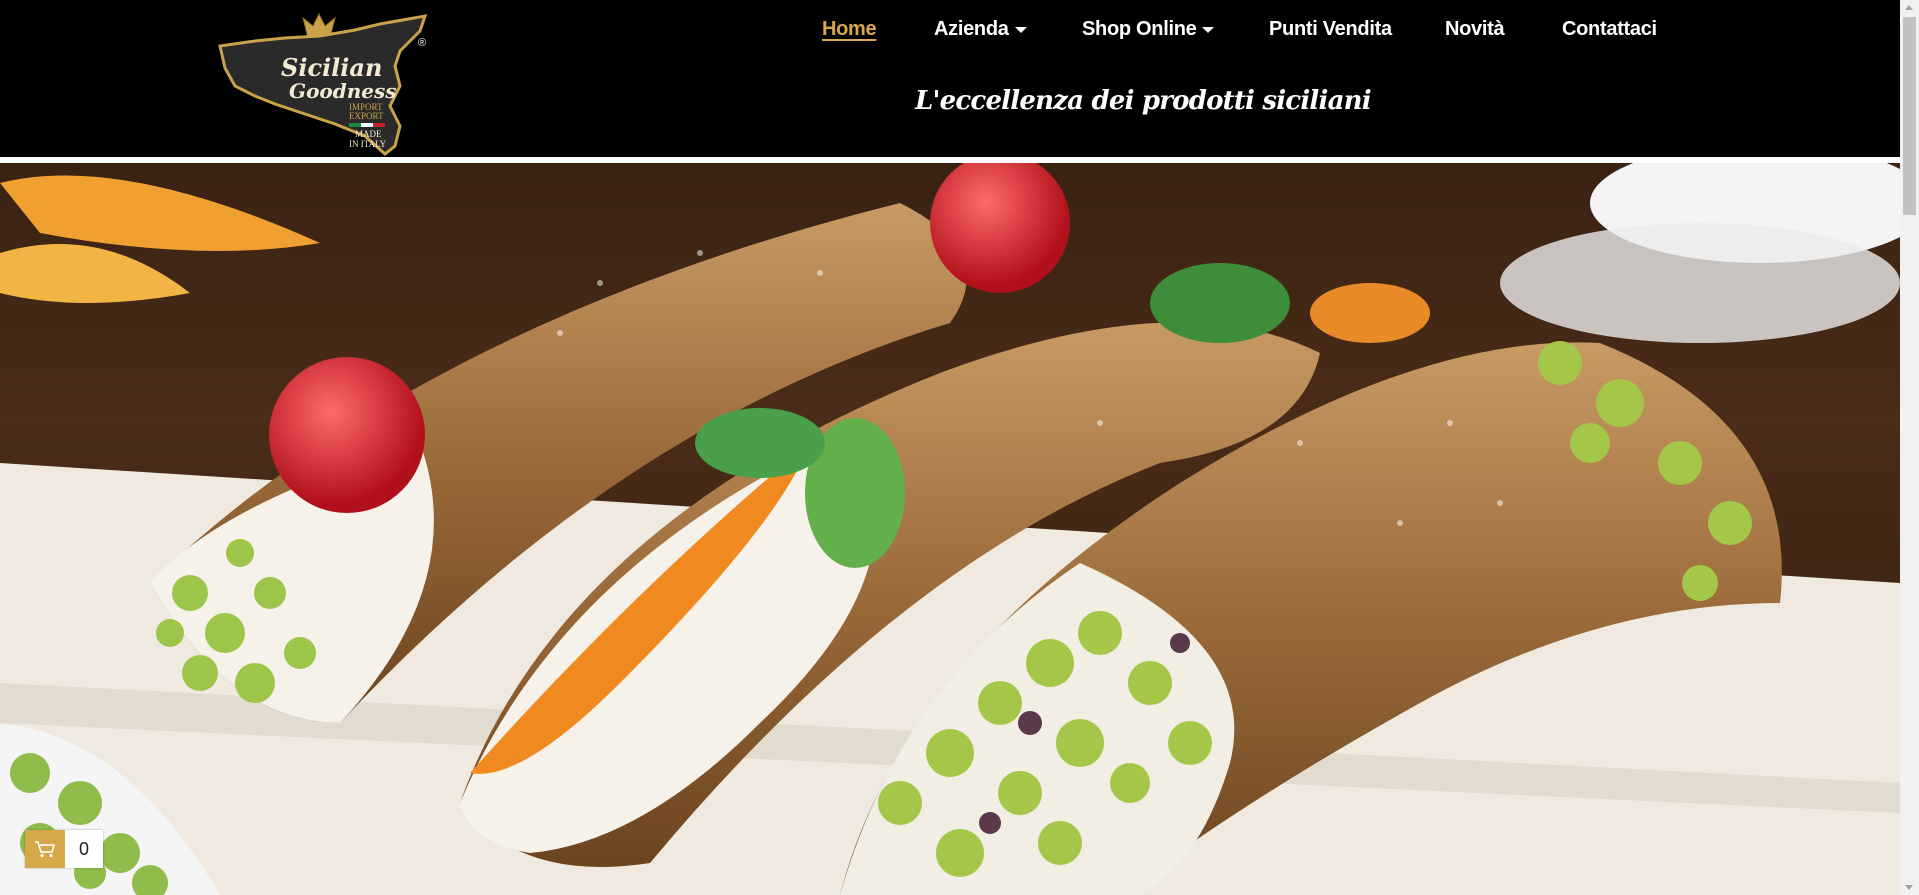  What do you see at coordinates (971, 29) in the screenshot?
I see `nav-item-azienda-label: Azienda` at bounding box center [971, 29].